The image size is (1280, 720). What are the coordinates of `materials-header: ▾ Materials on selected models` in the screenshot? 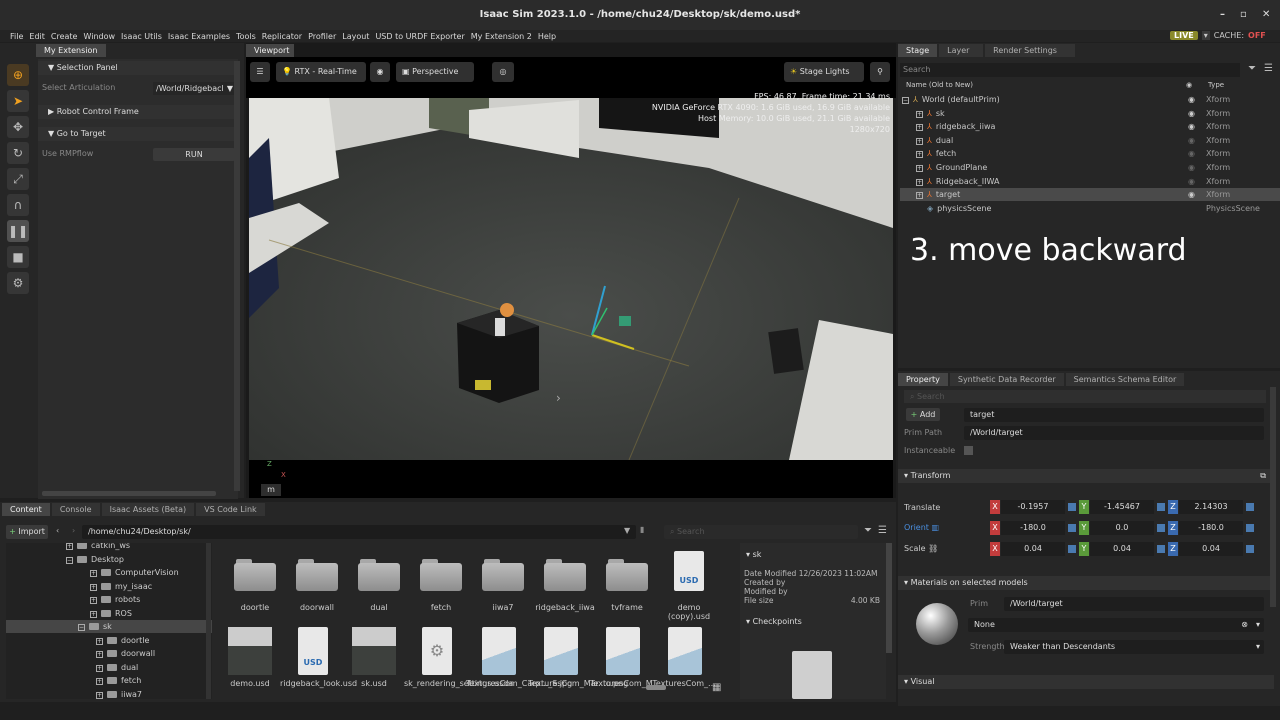 It's located at (1086, 583).